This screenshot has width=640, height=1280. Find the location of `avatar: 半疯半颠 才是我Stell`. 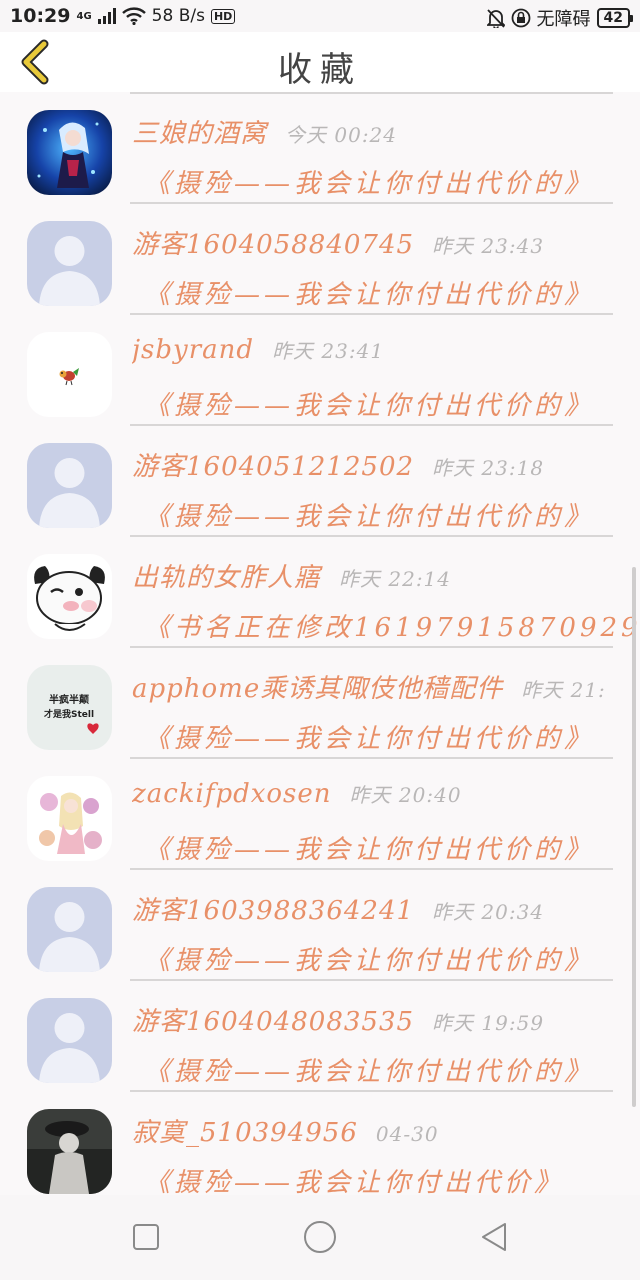

avatar: 半疯半颠 才是我Stell is located at coordinates (69, 707).